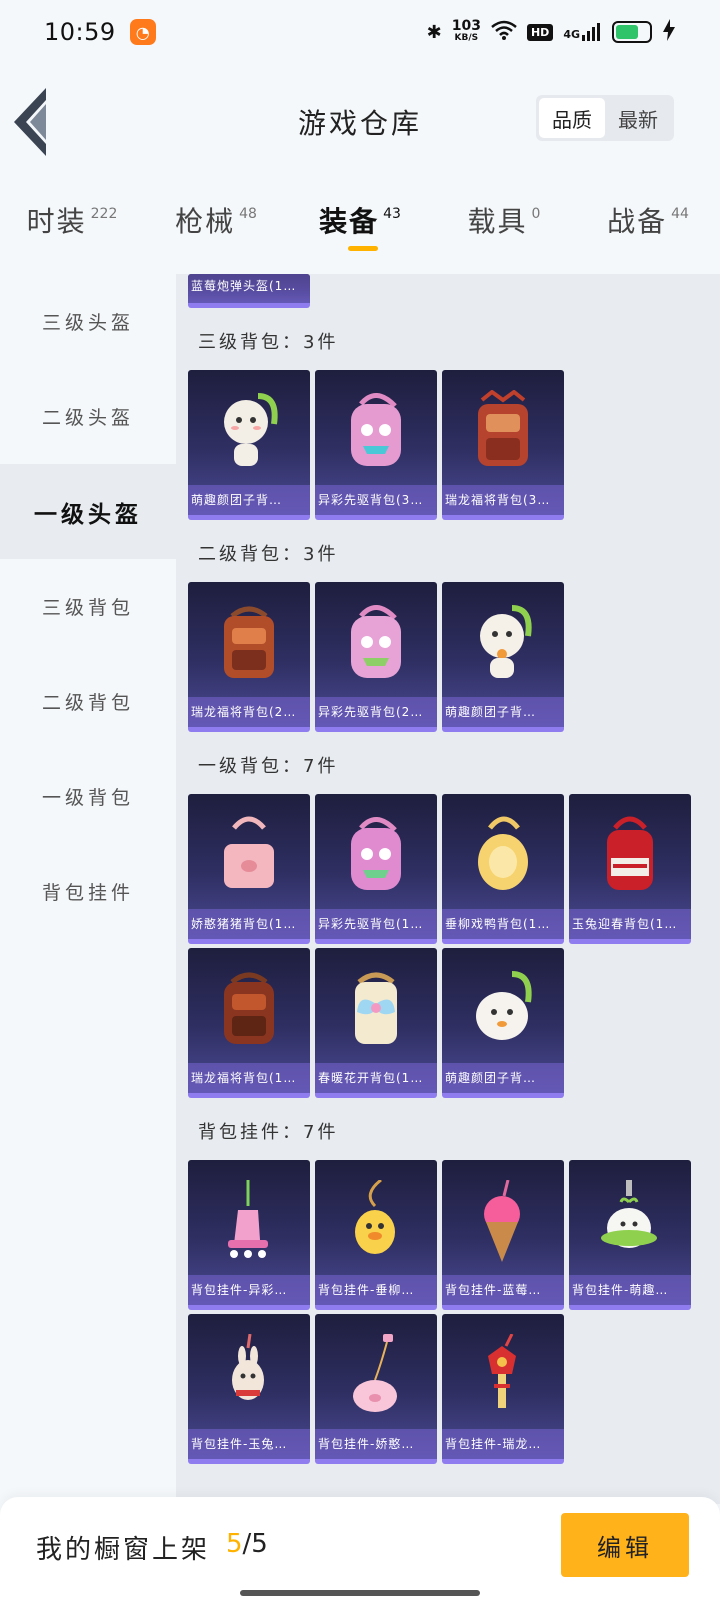 This screenshot has width=720, height=1600. What do you see at coordinates (360, 119) in the screenshot?
I see `header: 游戏仓库 品质 最新` at bounding box center [360, 119].